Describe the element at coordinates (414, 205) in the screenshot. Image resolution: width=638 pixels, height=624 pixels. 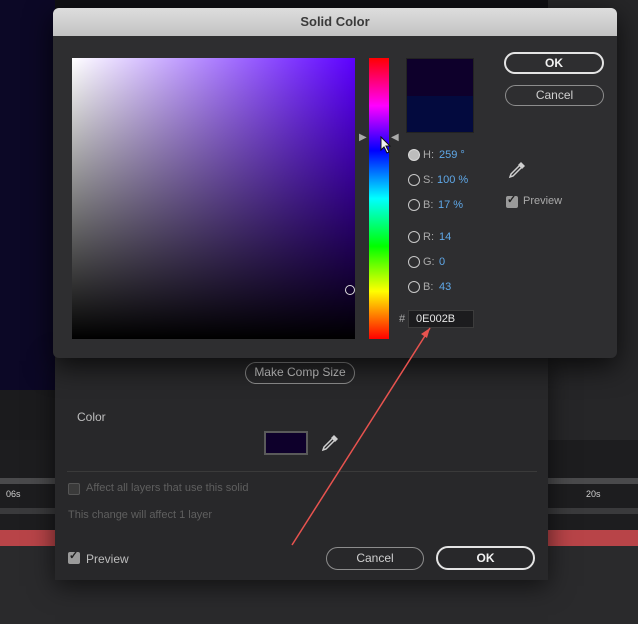
I see `brightness-radio` at that location.